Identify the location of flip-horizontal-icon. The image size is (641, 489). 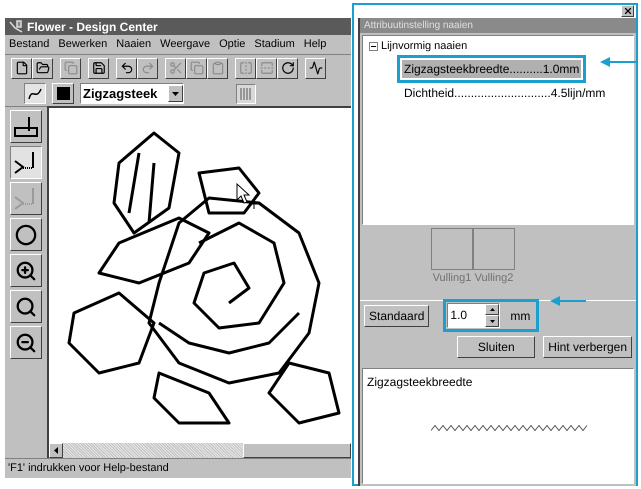
(245, 68).